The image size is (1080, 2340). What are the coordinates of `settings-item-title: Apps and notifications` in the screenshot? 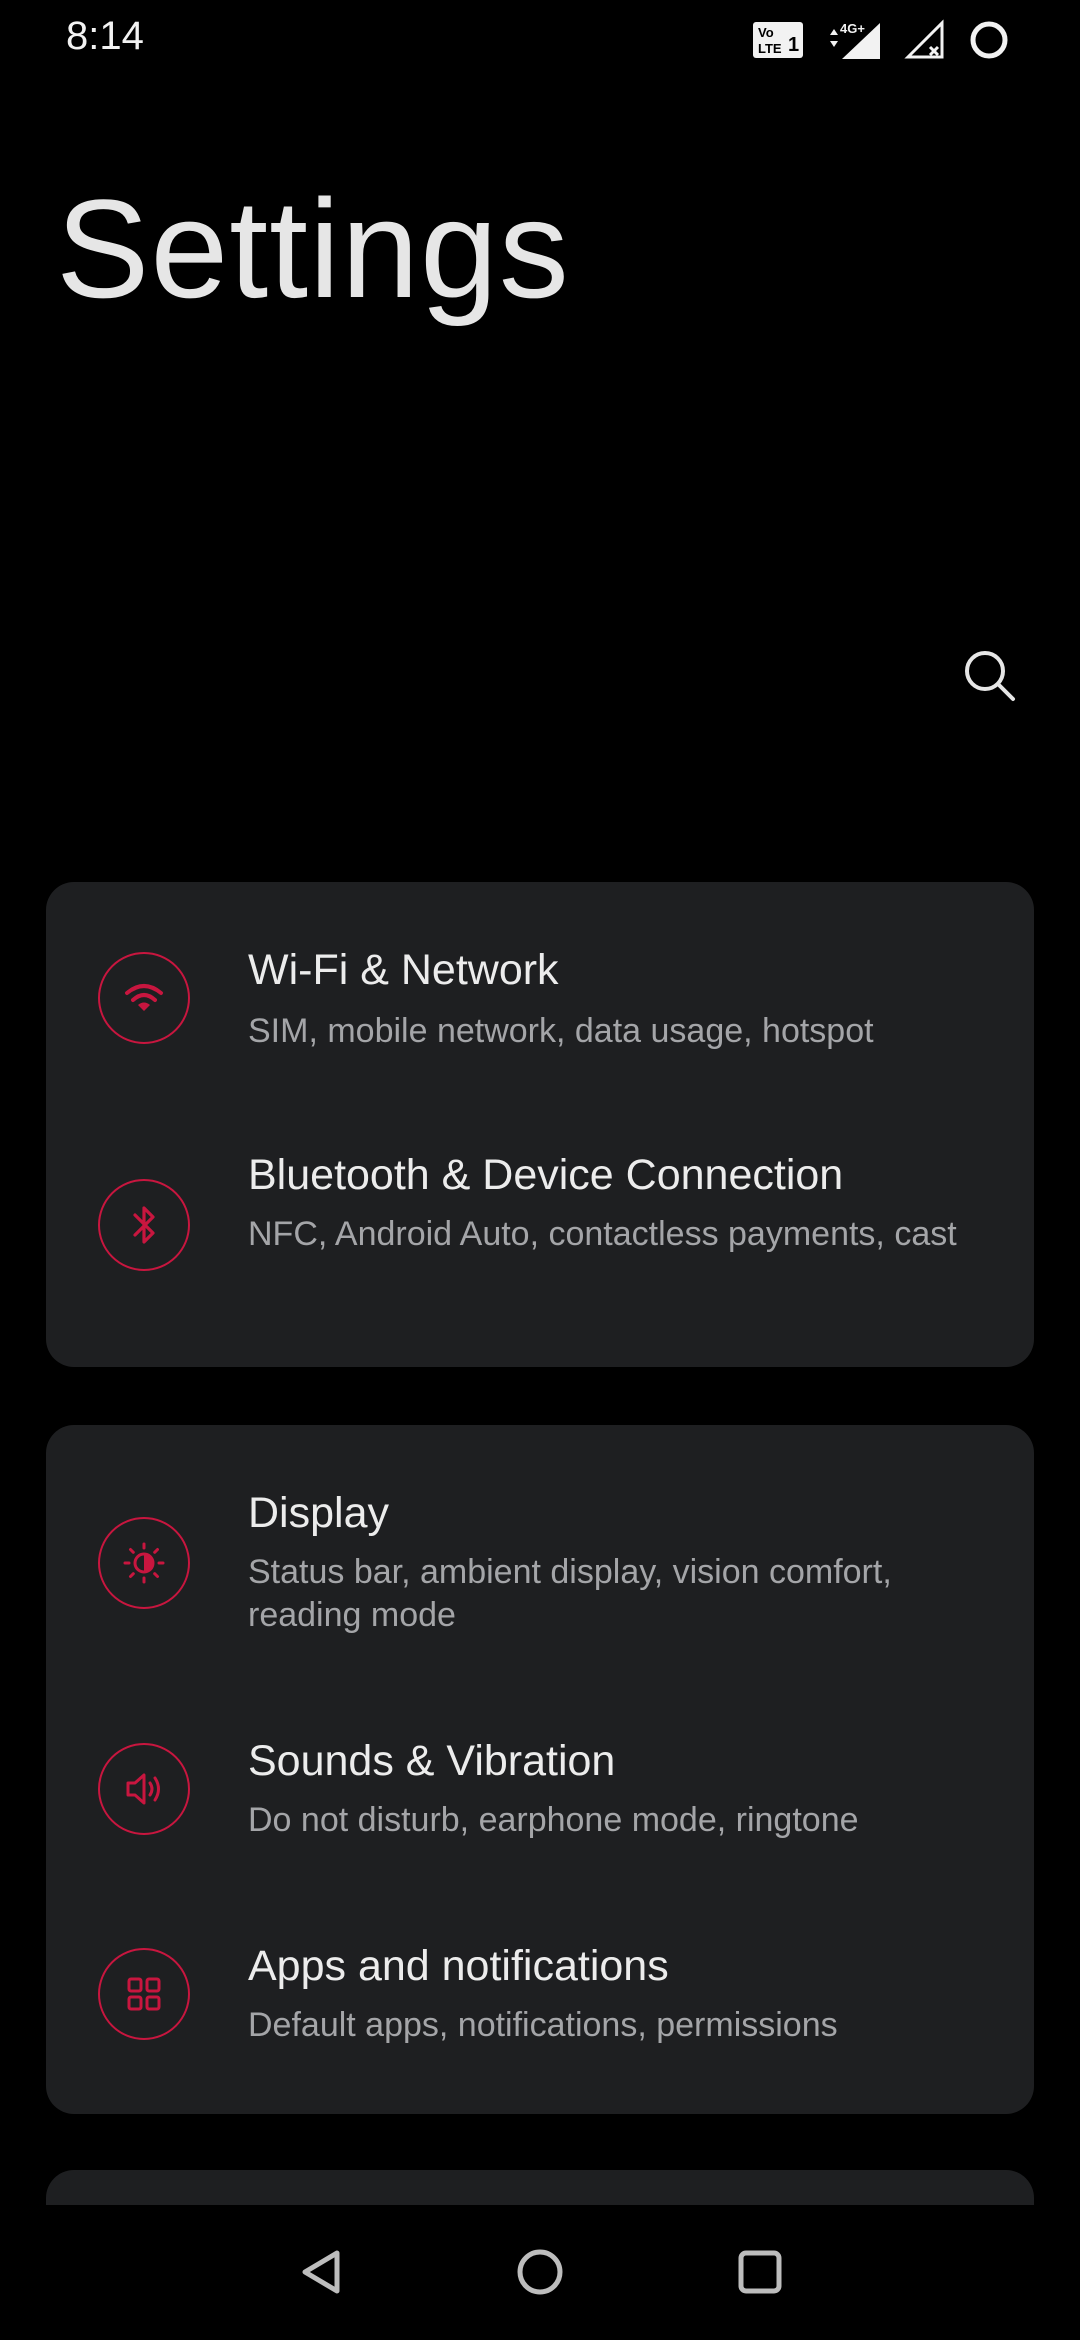 It's located at (458, 1966).